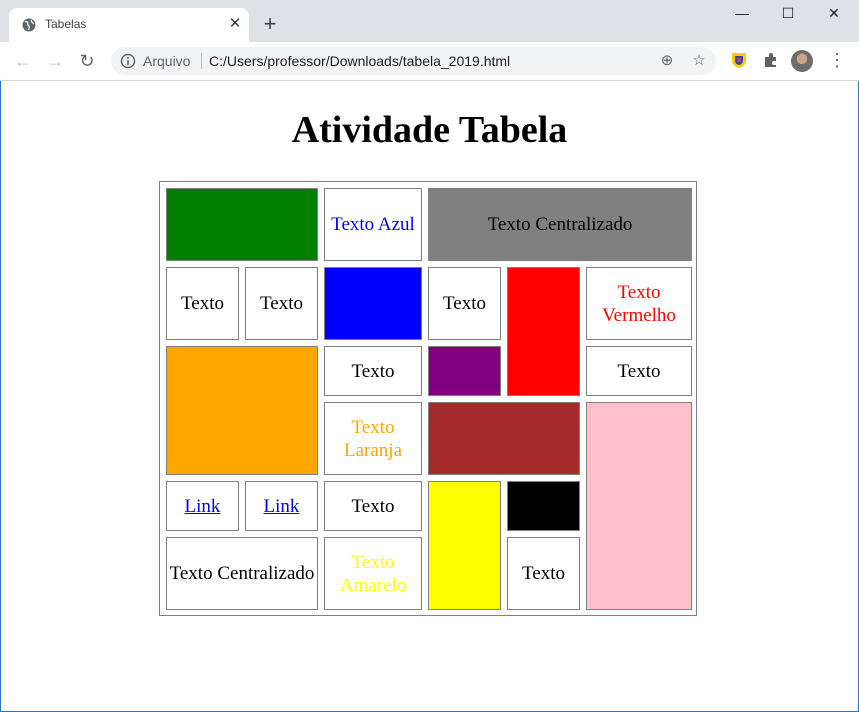  I want to click on globe-icon, so click(29, 25).